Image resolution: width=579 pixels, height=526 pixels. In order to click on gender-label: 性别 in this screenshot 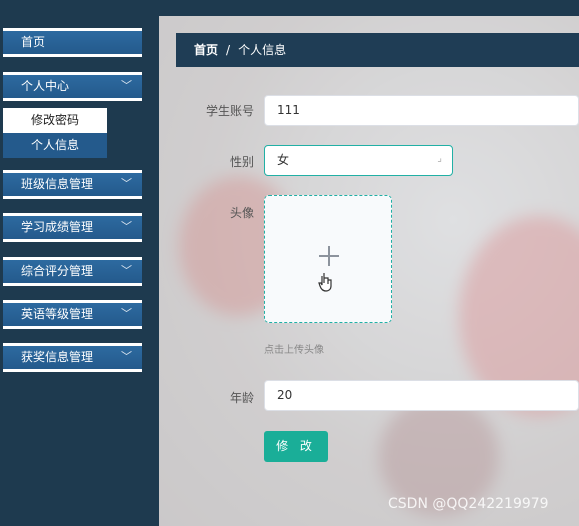, I will do `click(241, 162)`.